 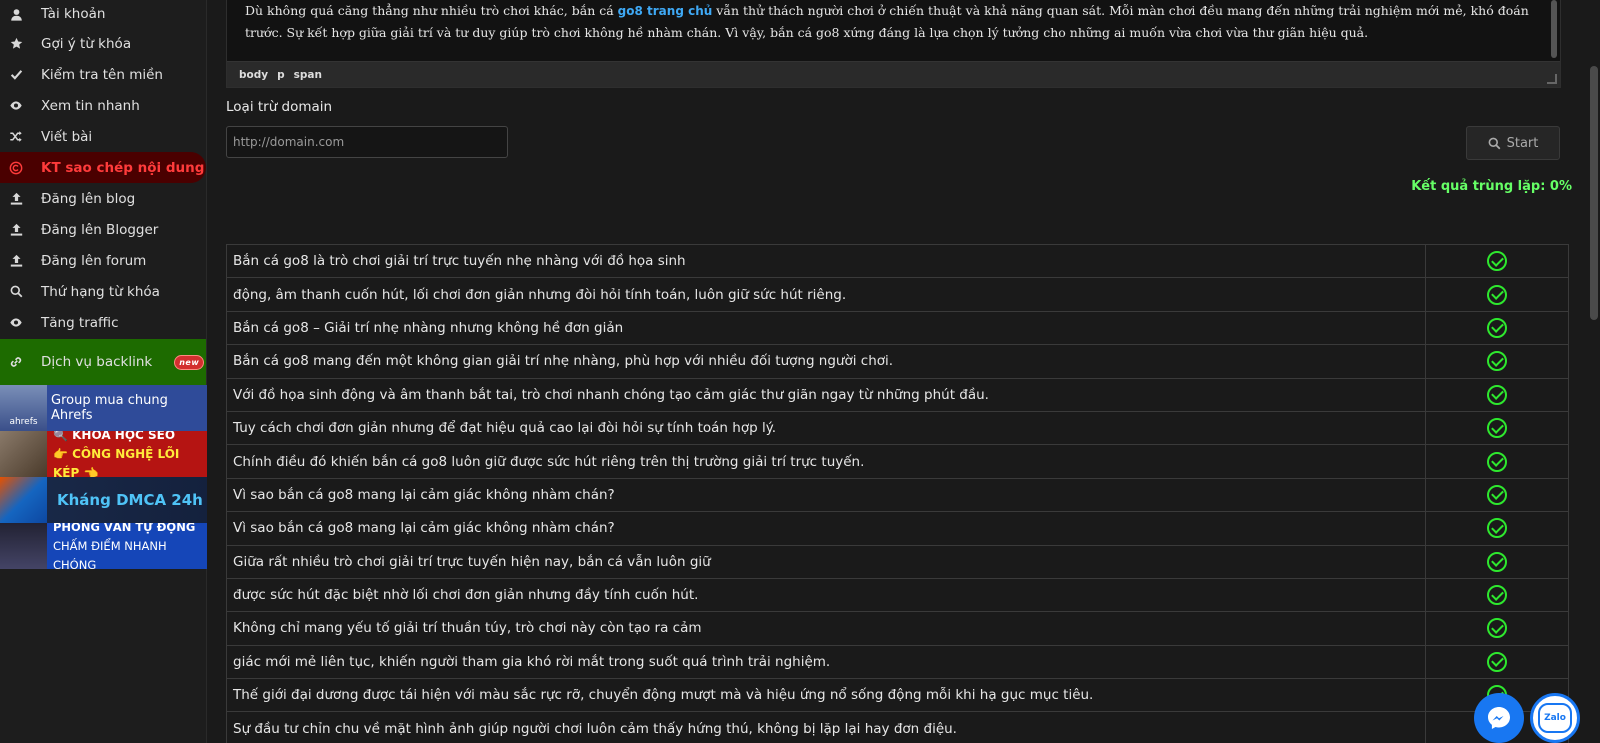 I want to click on banner-interview: PHỎNG VẤN TỰ ĐỘNG CHẤM ĐIỂM NHANH CHÓNG, so click(x=103, y=546).